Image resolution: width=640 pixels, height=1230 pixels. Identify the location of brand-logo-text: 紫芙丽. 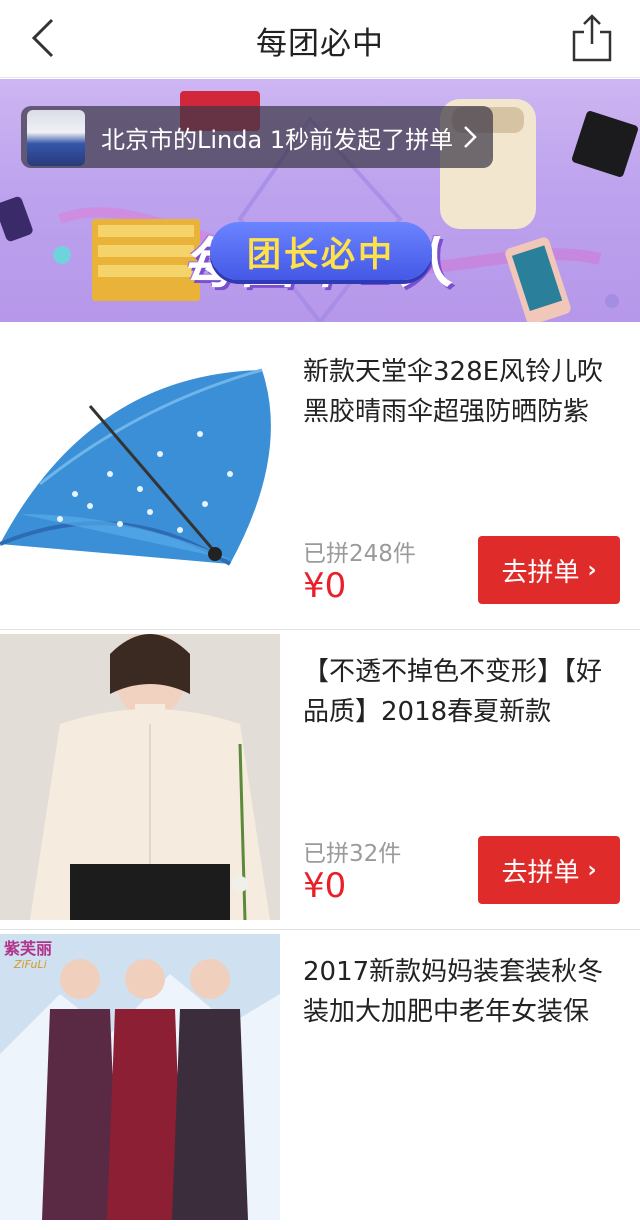
(28, 948).